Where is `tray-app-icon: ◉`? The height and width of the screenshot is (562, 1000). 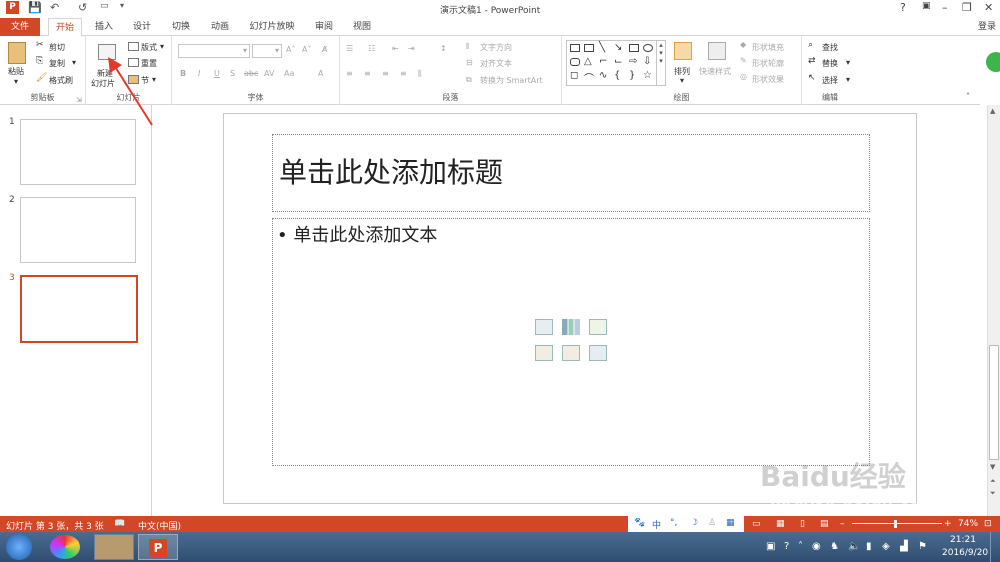 tray-app-icon: ◉ is located at coordinates (816, 546).